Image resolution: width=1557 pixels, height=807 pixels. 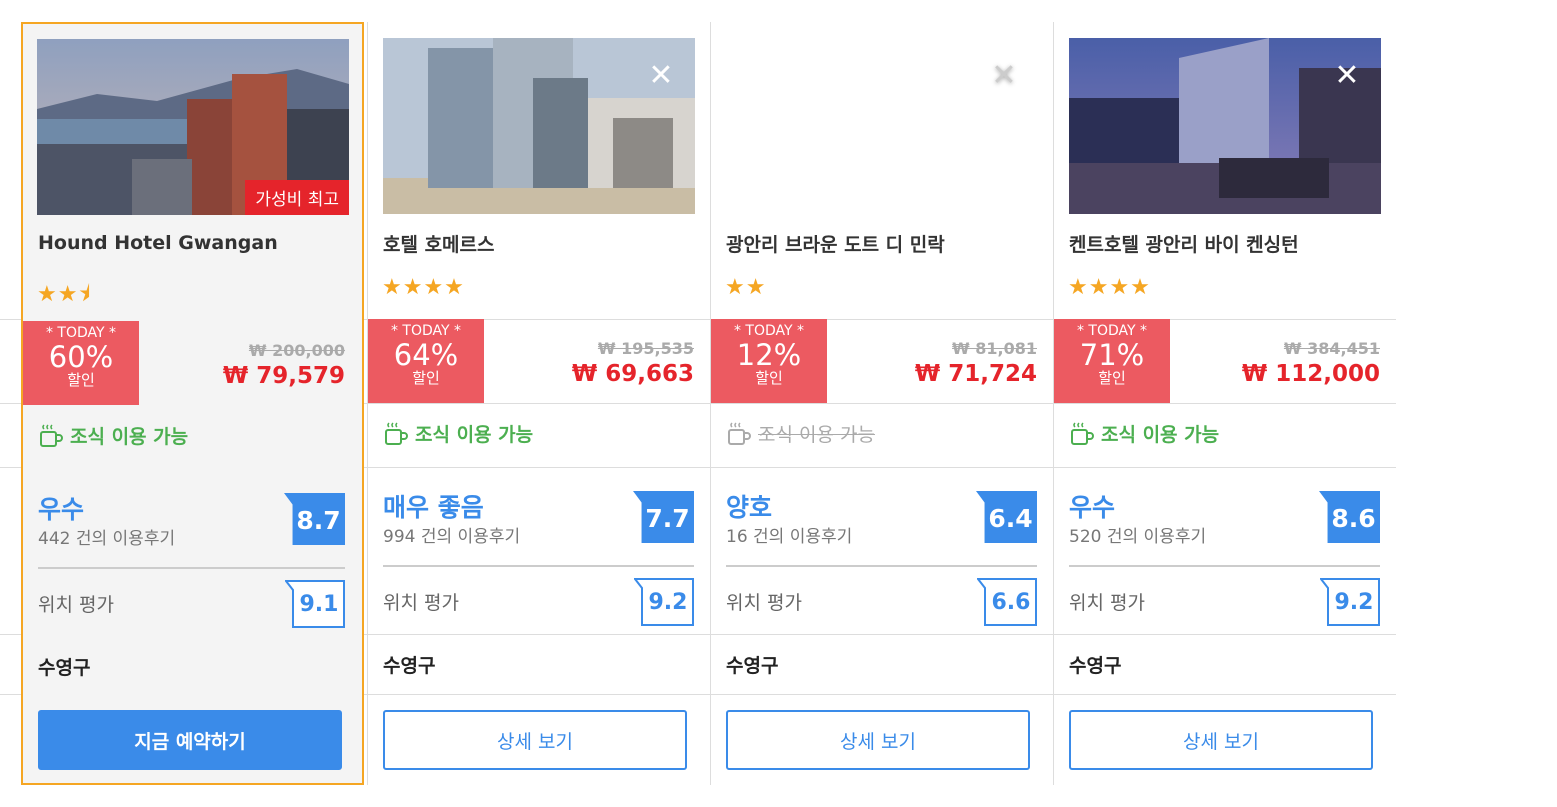 I want to click on today-discount-badge: * TODAY * 71% 할인, so click(x=1112, y=361).